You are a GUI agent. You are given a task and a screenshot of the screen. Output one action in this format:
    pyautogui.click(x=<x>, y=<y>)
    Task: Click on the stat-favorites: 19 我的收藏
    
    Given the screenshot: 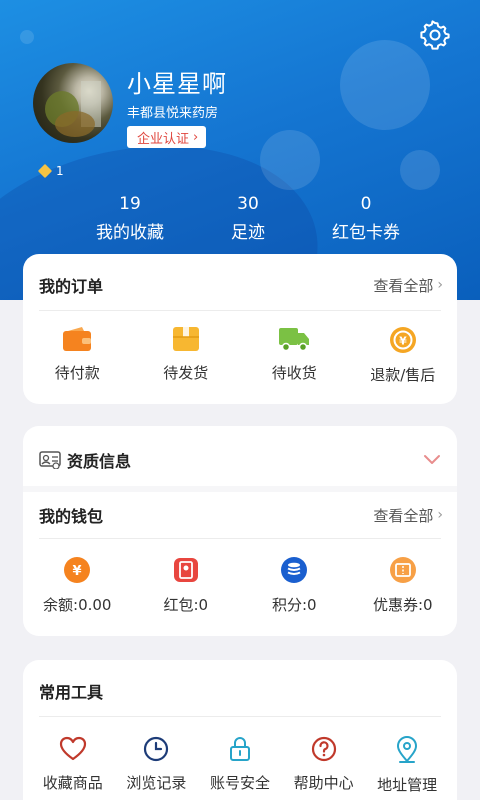 What is the action you would take?
    pyautogui.click(x=130, y=218)
    